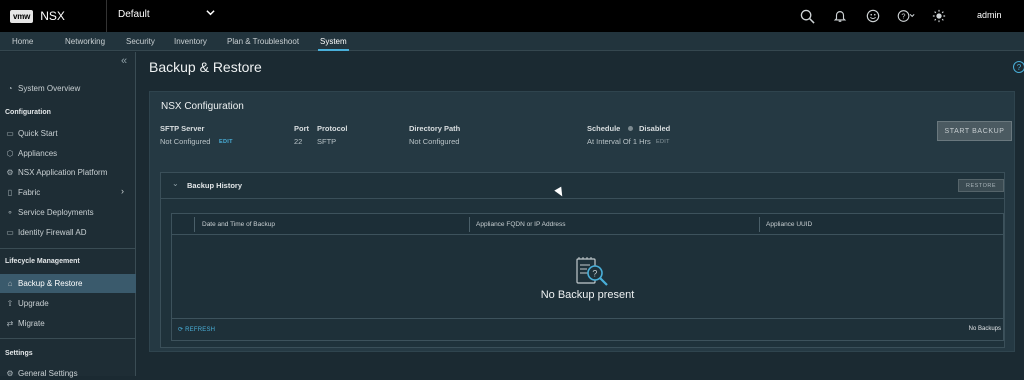 The width and height of the screenshot is (1024, 380). Describe the element at coordinates (41, 373) in the screenshot. I see `sidebar-item-general-settings: ⚙ General Settings` at that location.